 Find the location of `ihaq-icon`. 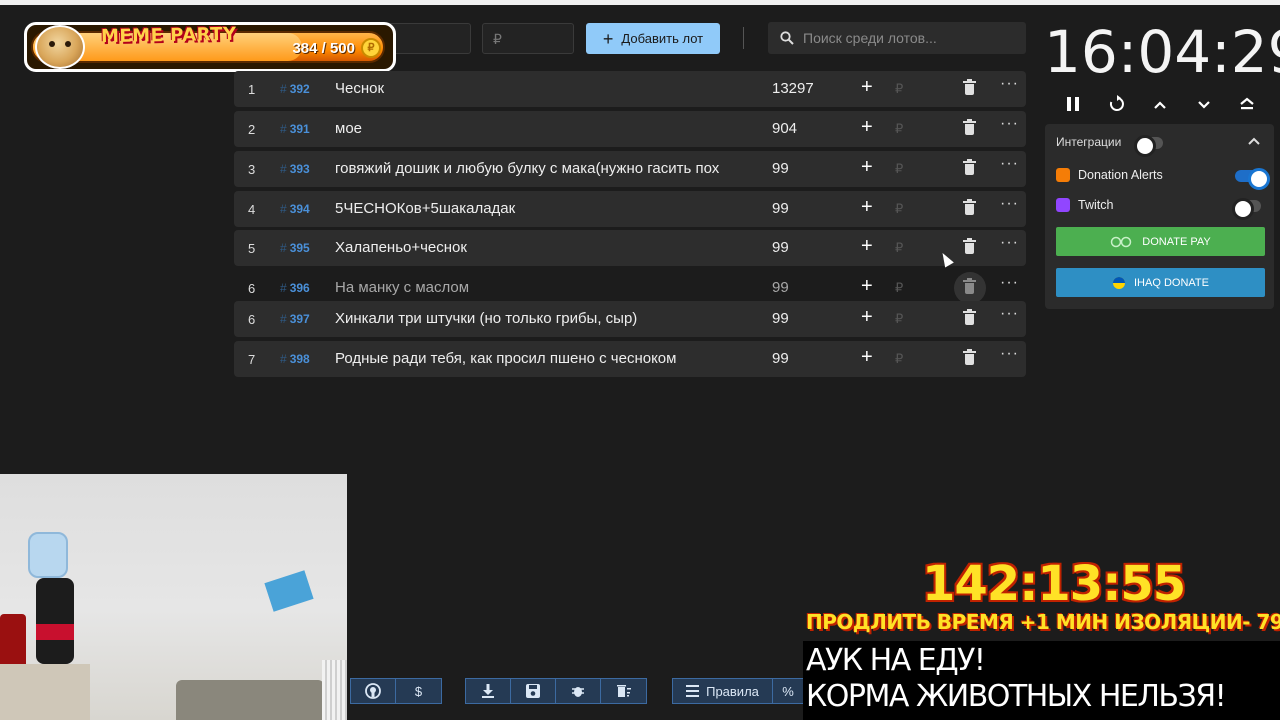

ihaq-icon is located at coordinates (1119, 282).